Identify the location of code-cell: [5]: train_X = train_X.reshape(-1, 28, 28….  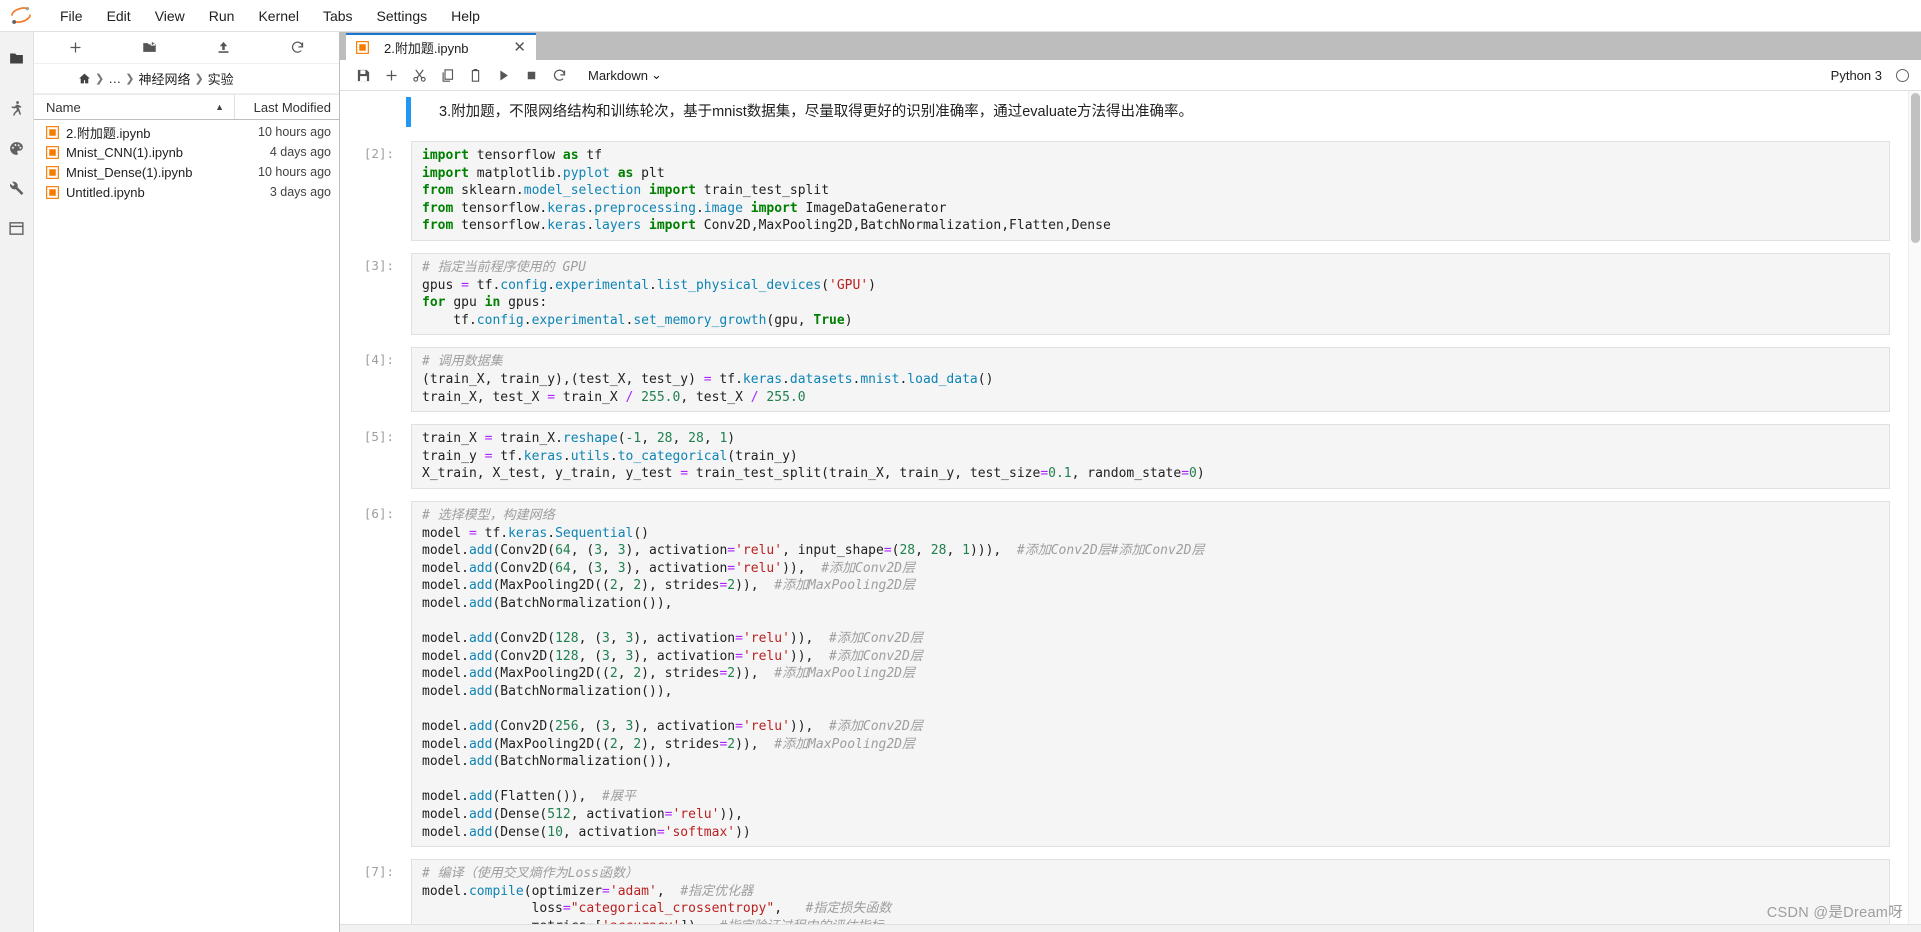
(1124, 456).